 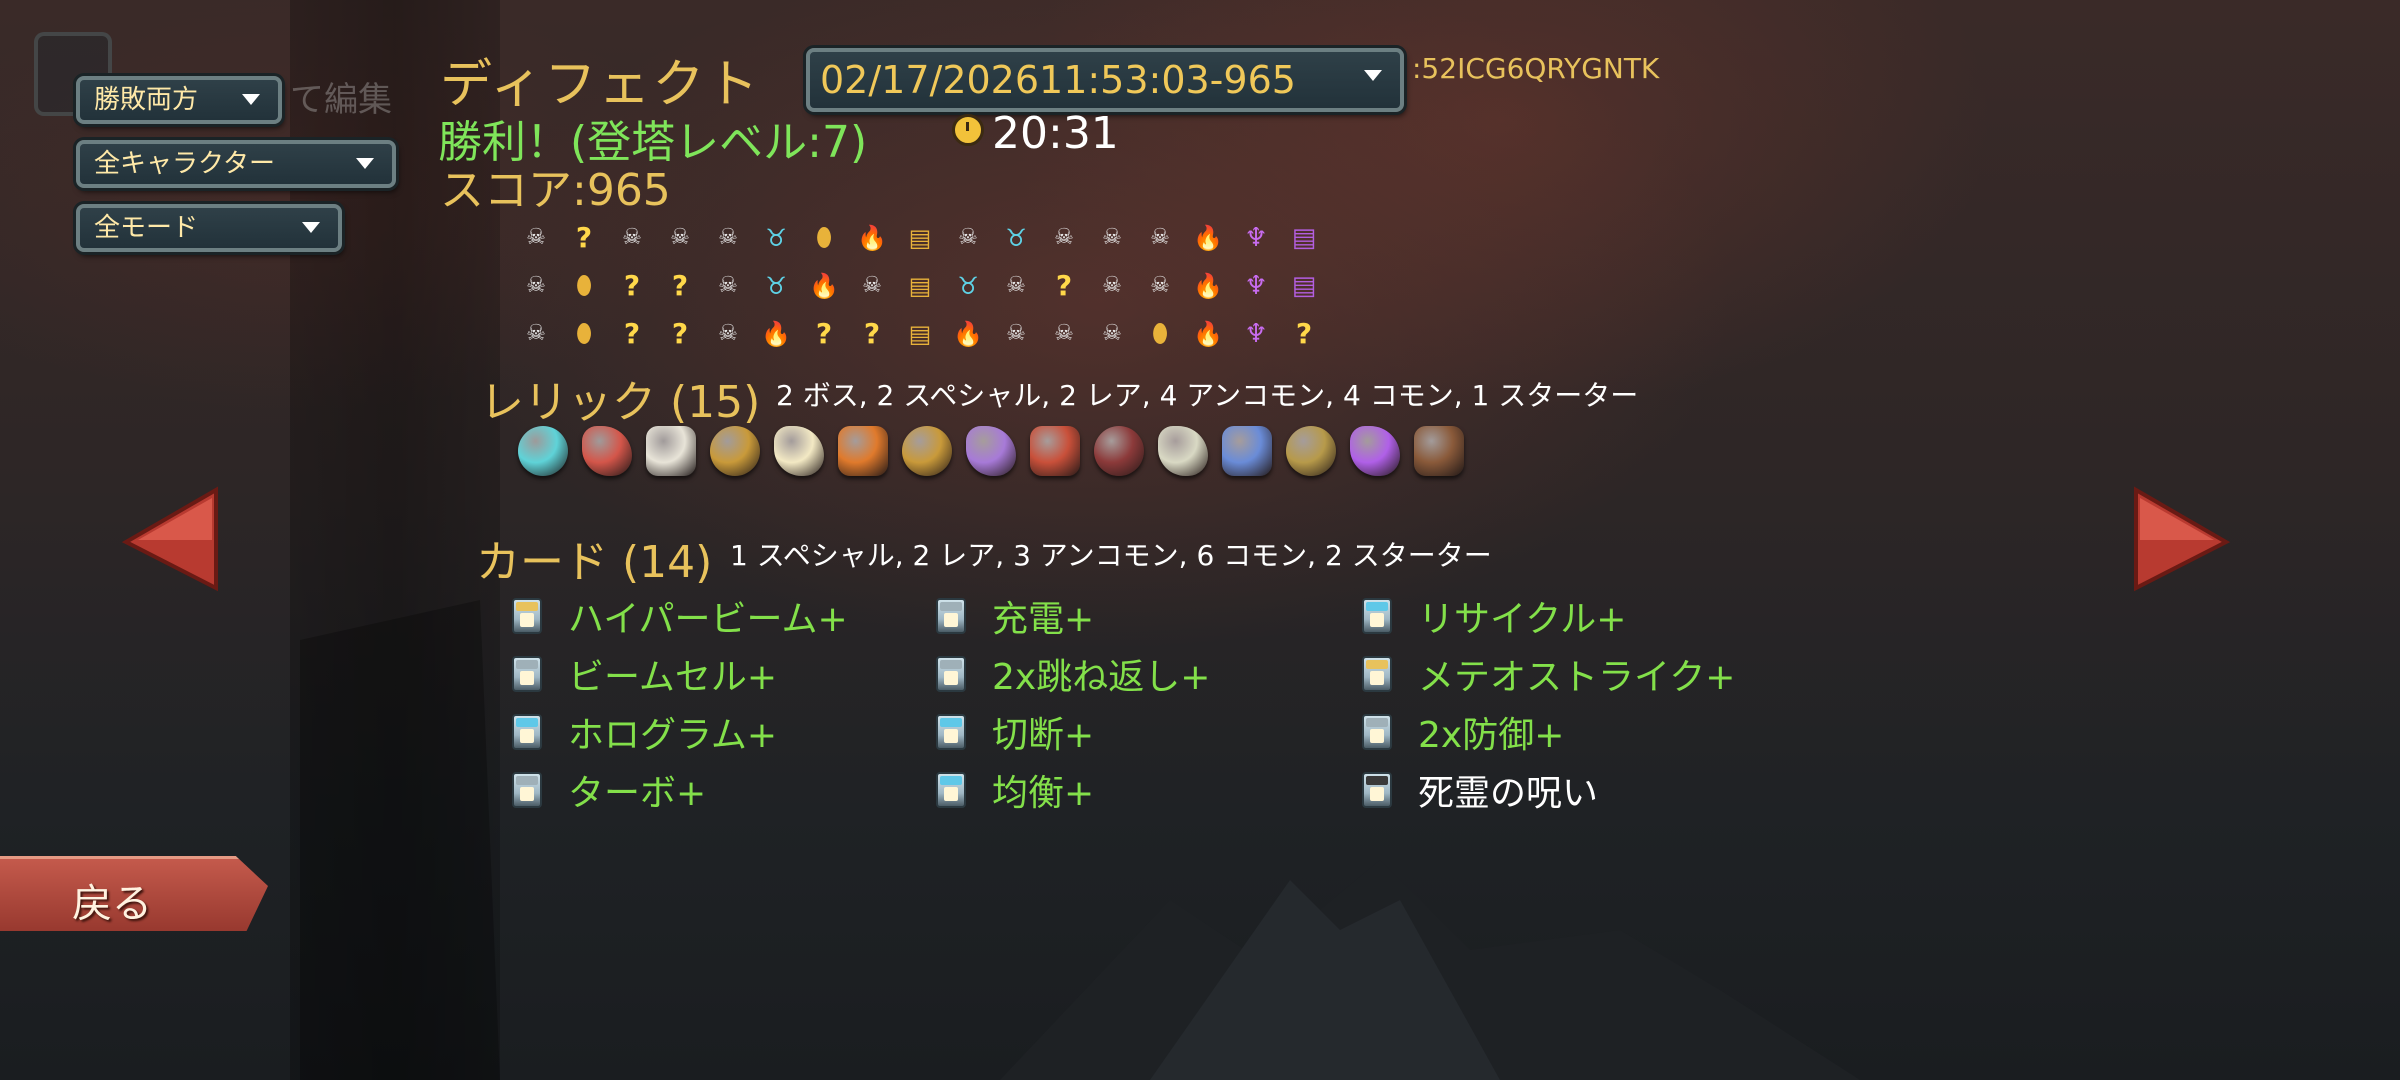 What do you see at coordinates (1577, 677) in the screenshot?
I see `card-name: メテオストライク+` at bounding box center [1577, 677].